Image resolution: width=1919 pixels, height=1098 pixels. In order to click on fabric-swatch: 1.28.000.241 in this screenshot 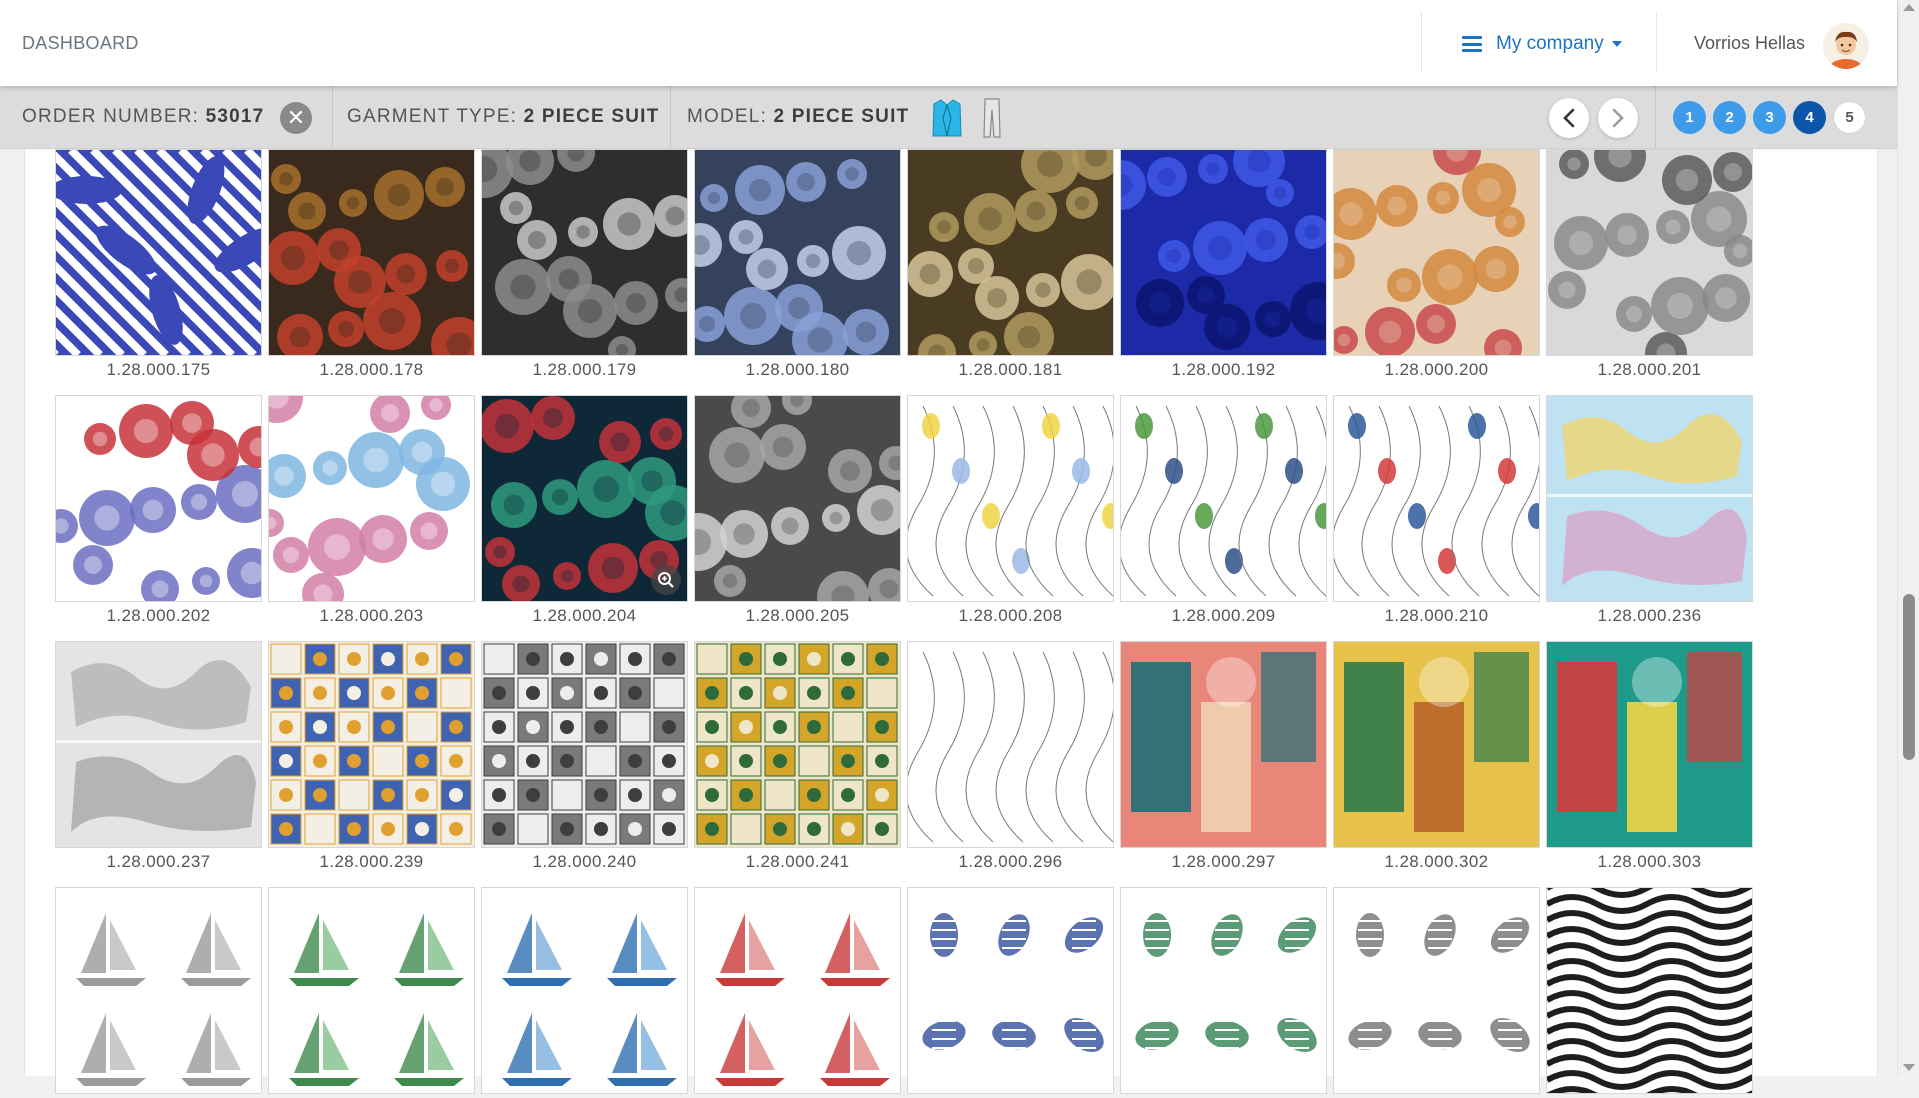, I will do `click(797, 756)`.